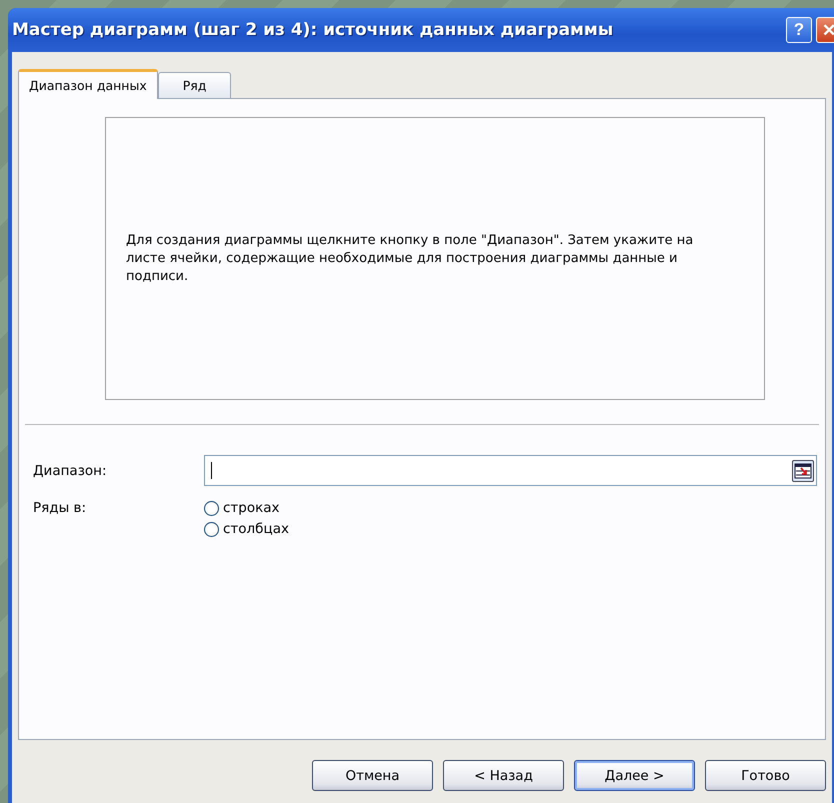 This screenshot has height=803, width=834. Describe the element at coordinates (410, 259) in the screenshot. I see `instruction-text: Для создания диаграммы щелкните кнопку в поле "Диапазон". Затем укажите на листе ячейки, содержащие необходимые для построения диаграммы данные и подписи.` at that location.